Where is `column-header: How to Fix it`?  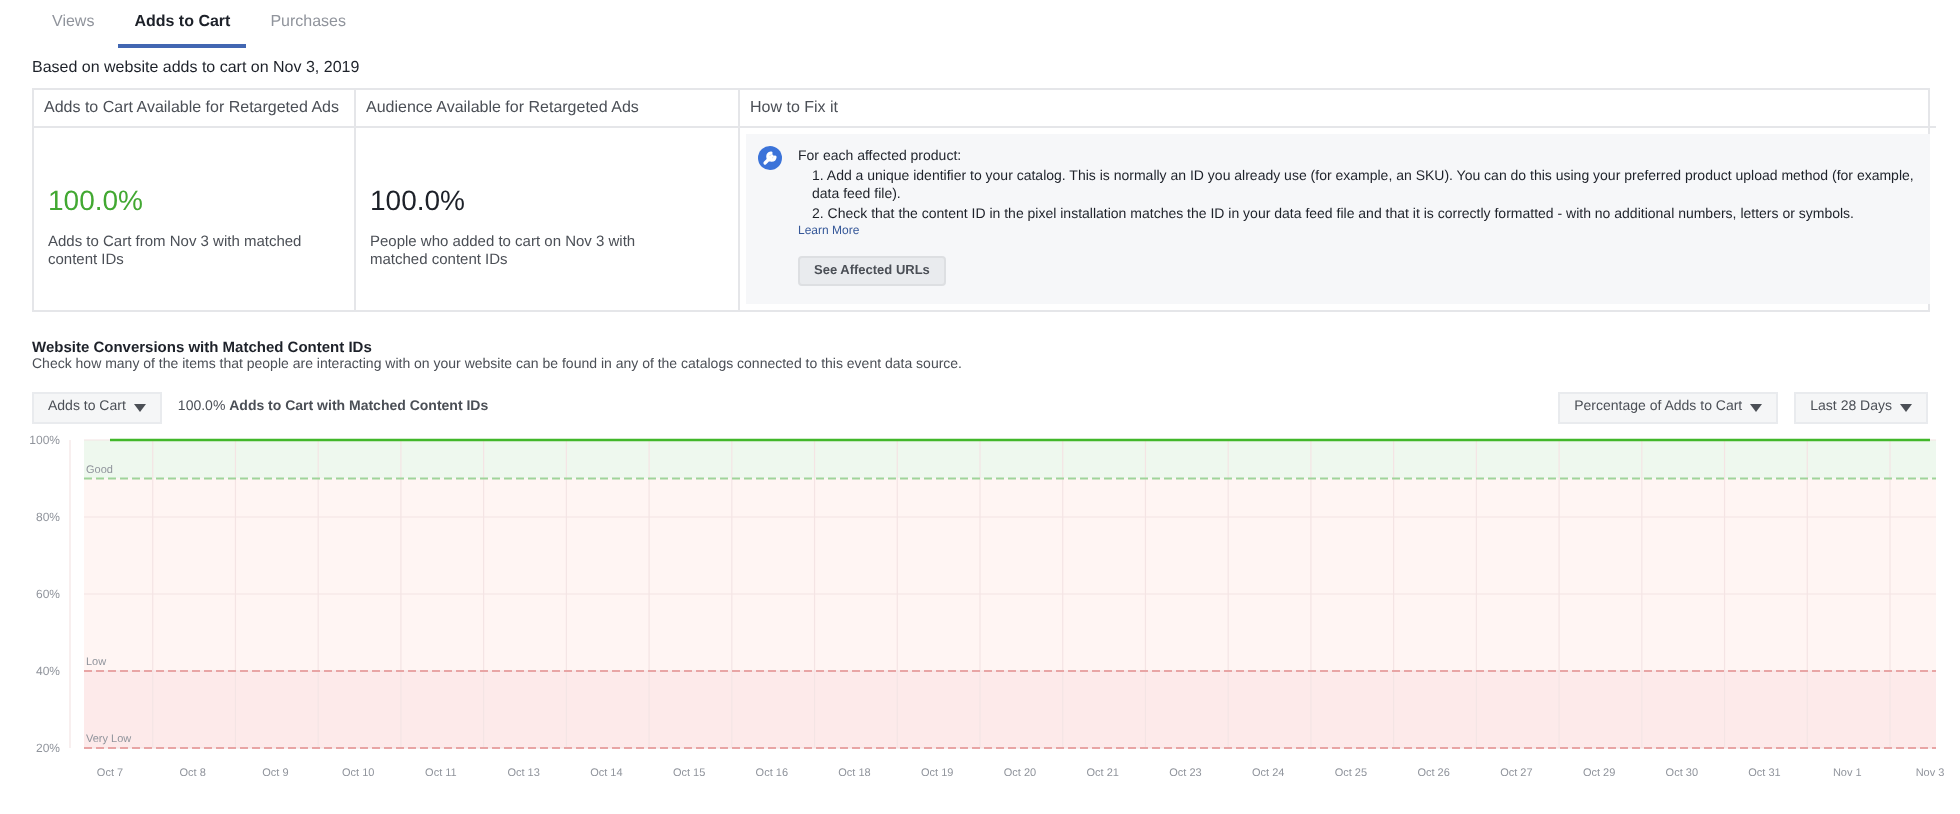
column-header: How to Fix it is located at coordinates (794, 108).